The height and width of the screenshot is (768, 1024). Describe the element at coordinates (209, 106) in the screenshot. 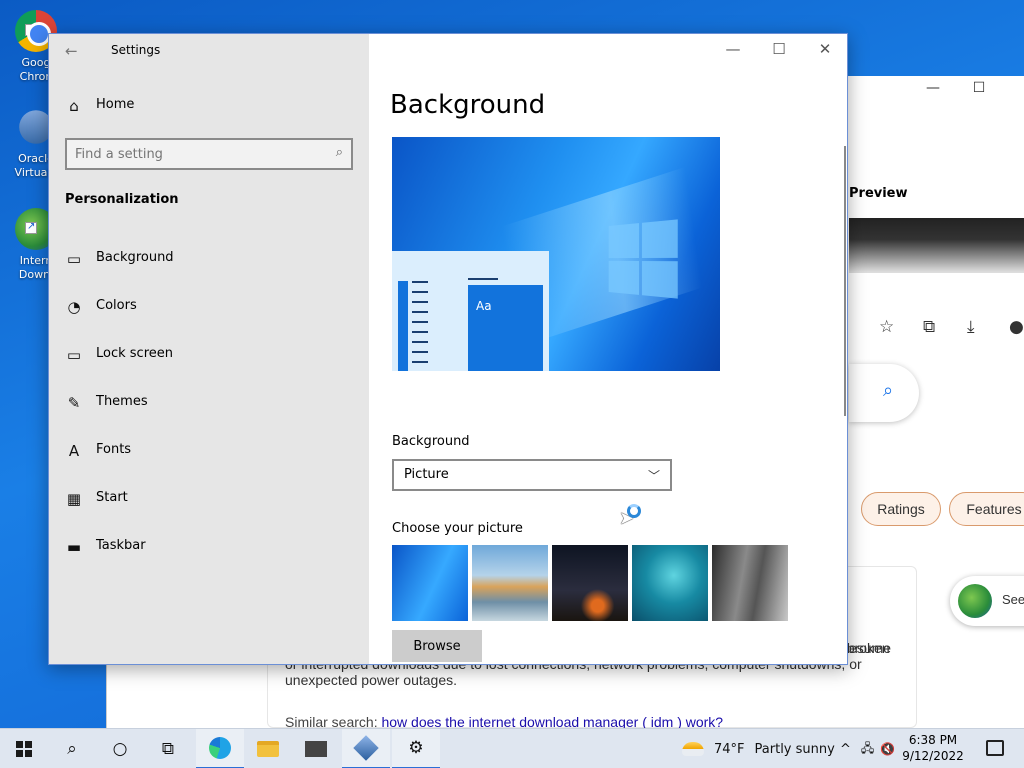

I see `nav-home: ⌂ Home` at that location.